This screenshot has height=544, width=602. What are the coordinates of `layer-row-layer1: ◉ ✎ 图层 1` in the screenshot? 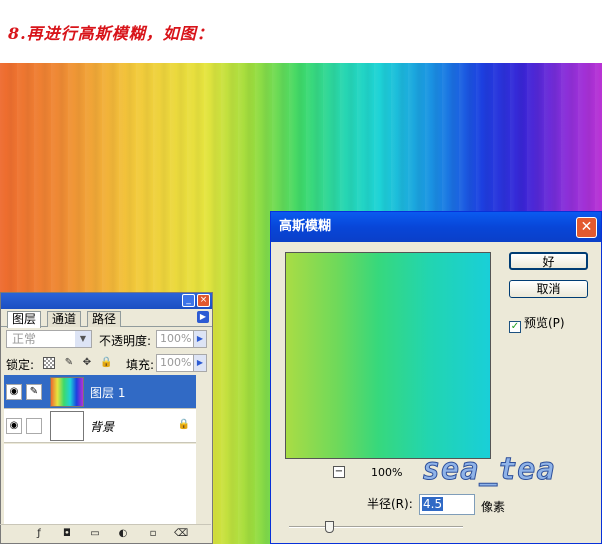 It's located at (100, 392).